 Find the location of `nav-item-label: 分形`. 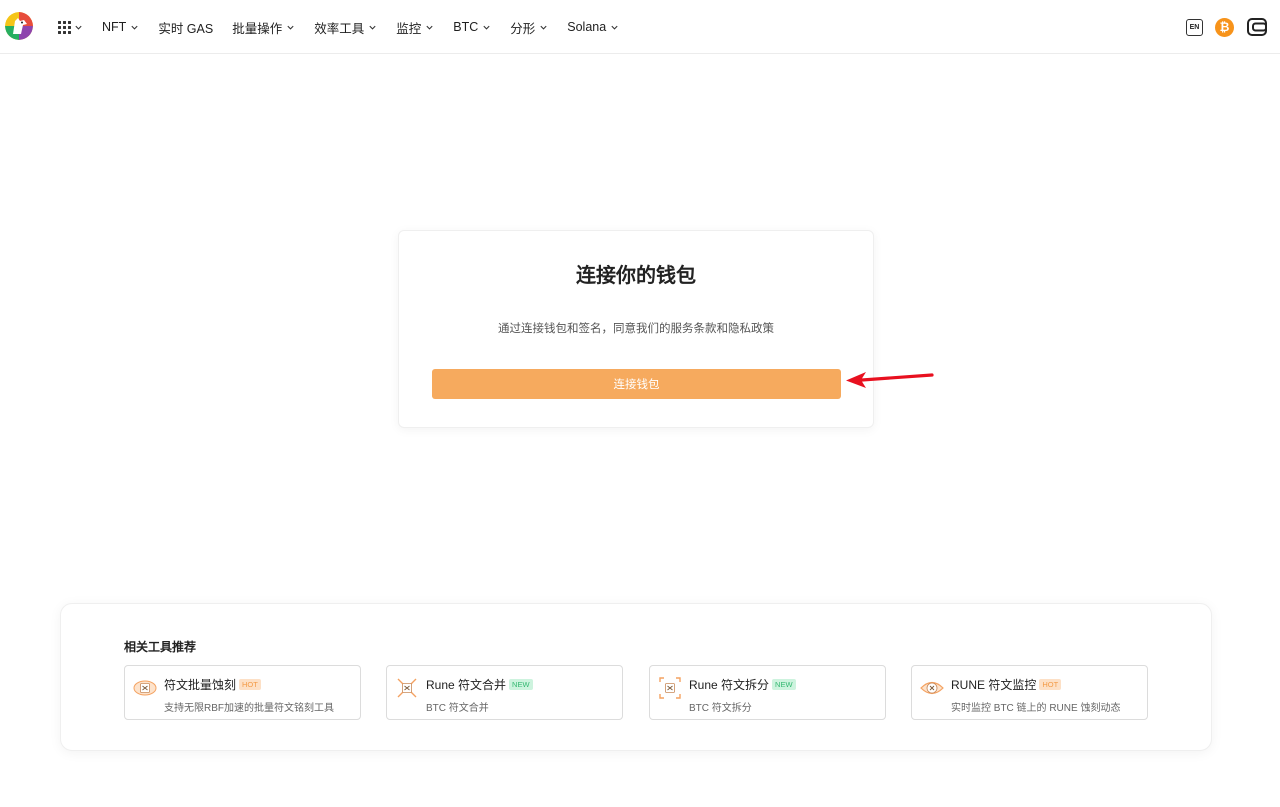

nav-item-label: 分形 is located at coordinates (523, 28).